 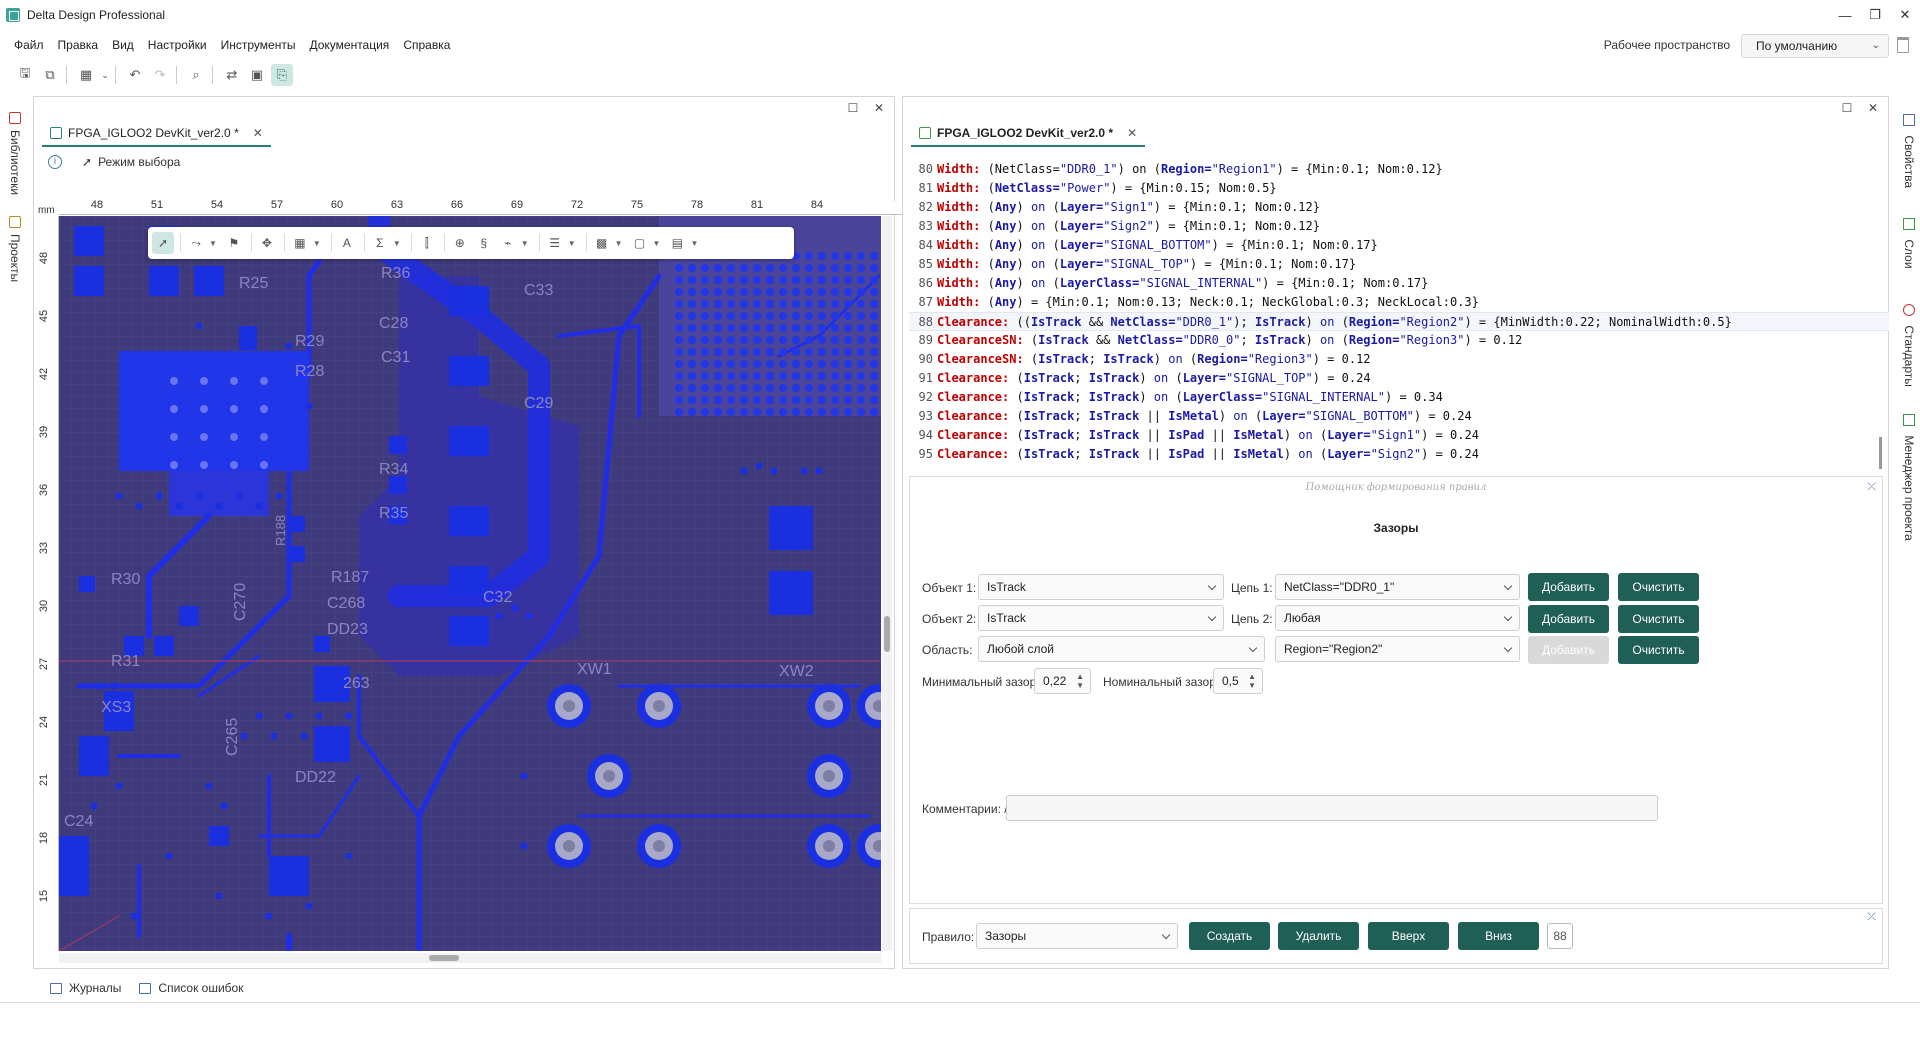 I want to click on trash-icon, so click(x=1903, y=45).